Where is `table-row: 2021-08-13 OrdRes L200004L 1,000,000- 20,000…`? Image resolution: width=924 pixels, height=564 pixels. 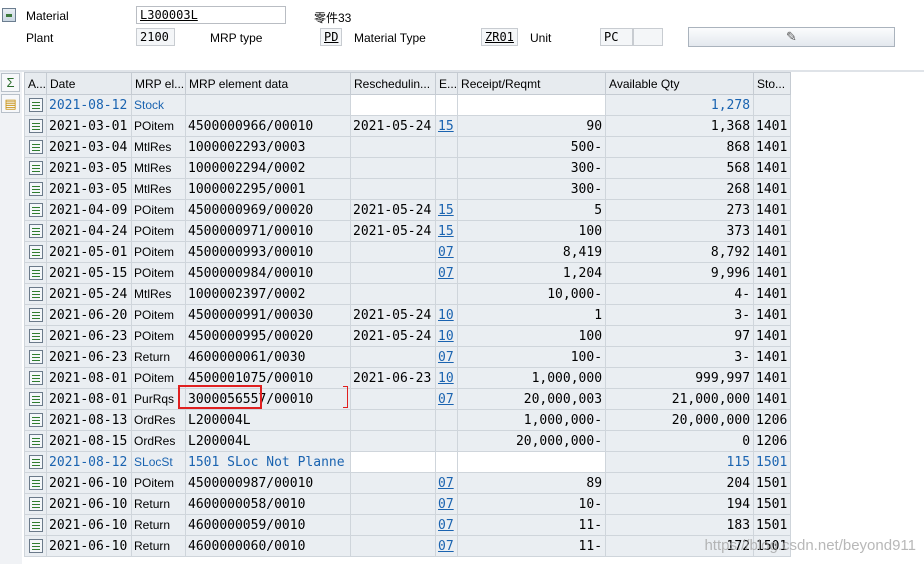 table-row: 2021-08-13 OrdRes L200004L 1,000,000- 20,000… is located at coordinates (407, 420).